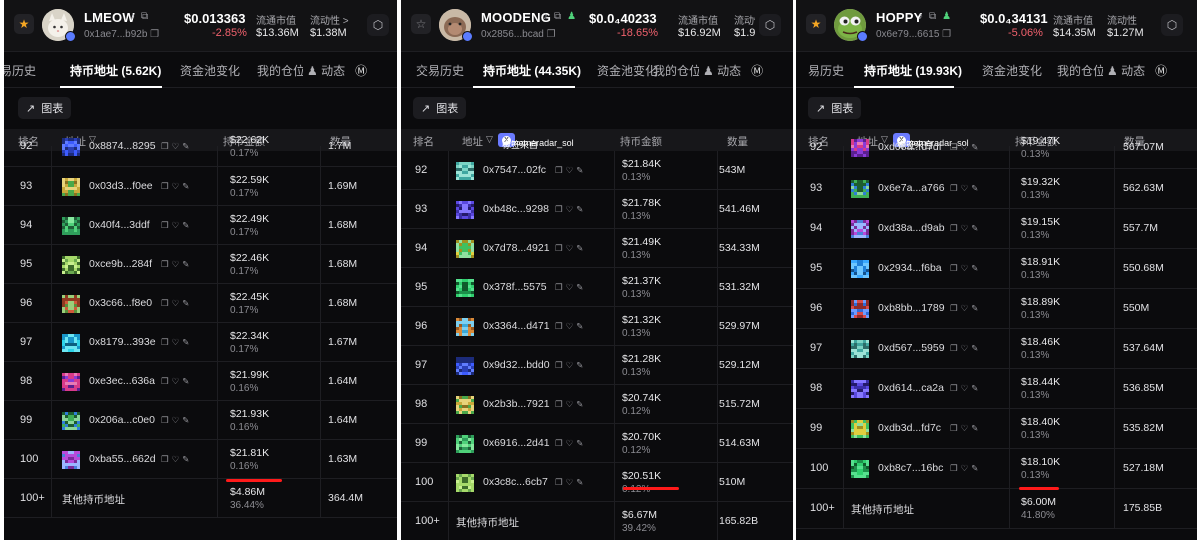  Describe the element at coordinates (597, 521) in the screenshot. I see `other-holders-row: 100+ 其他持币地址 $6.67M 39.42% 165.82B` at that location.